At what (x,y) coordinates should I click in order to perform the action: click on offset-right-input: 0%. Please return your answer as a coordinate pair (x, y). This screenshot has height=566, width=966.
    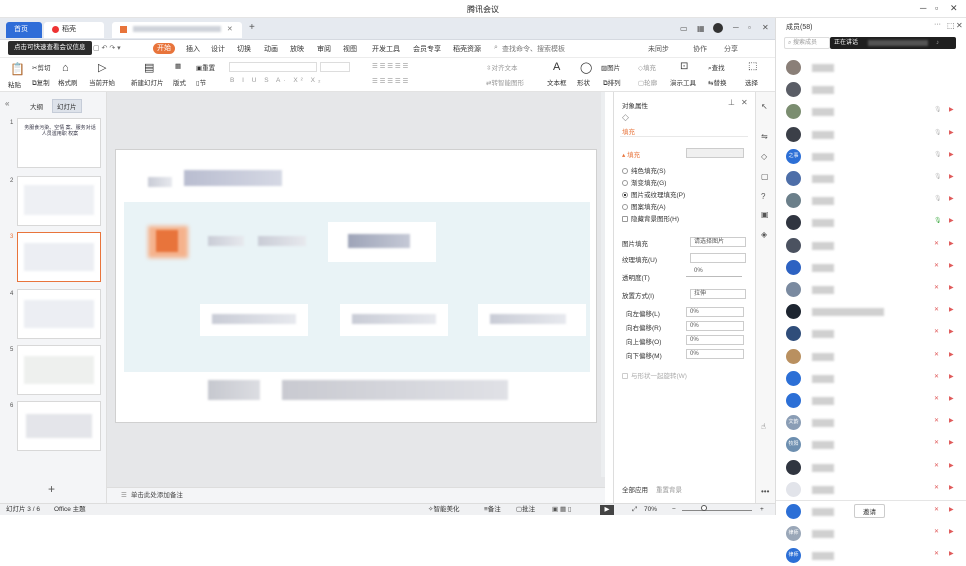
    Looking at the image, I should click on (715, 326).